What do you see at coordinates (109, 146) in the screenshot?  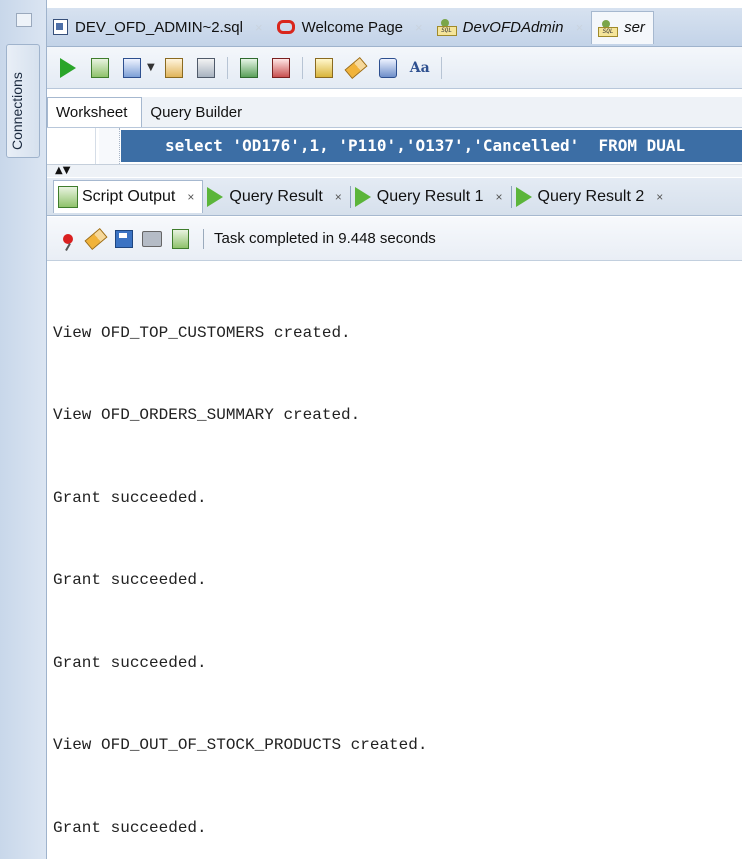 I see `fold-gutter` at bounding box center [109, 146].